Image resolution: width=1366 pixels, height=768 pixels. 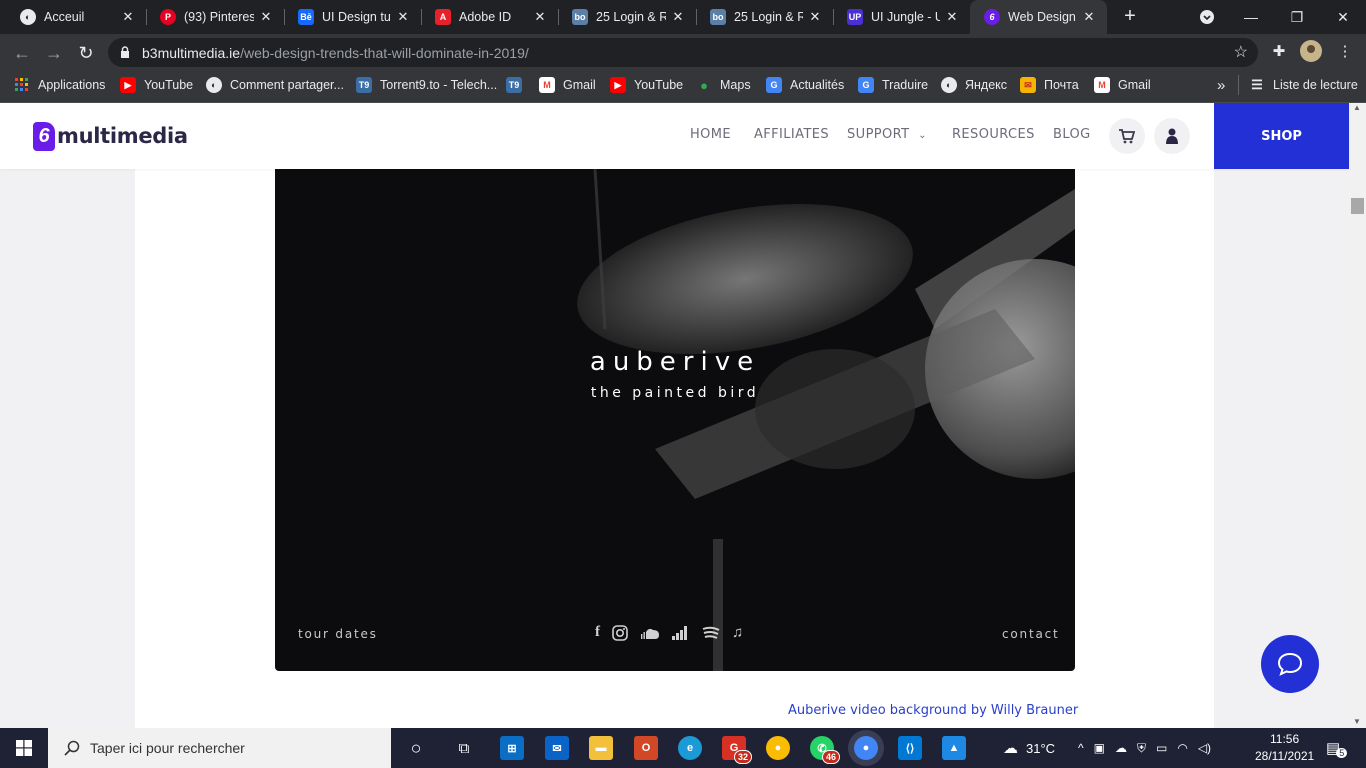 I want to click on nav-blog: BLOG, so click(x=1072, y=134).